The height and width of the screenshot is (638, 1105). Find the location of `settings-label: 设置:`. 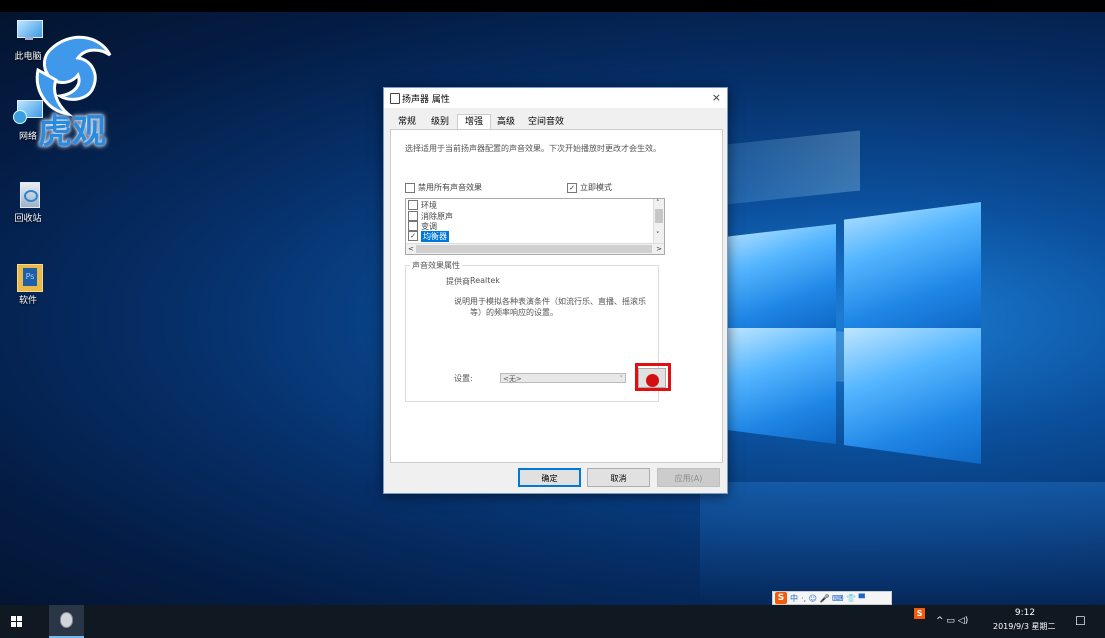

settings-label: 设置: is located at coordinates (463, 378).